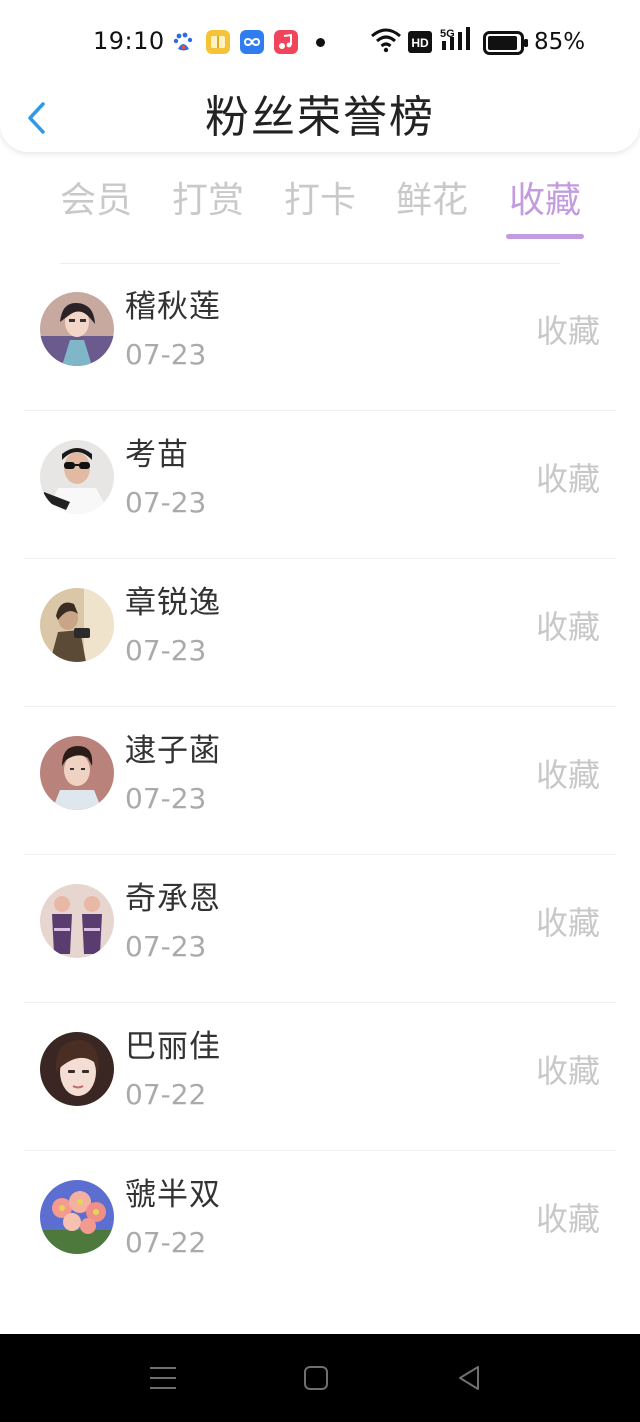 This screenshot has width=640, height=1422. What do you see at coordinates (386, 42) in the screenshot?
I see `wifi-icon` at bounding box center [386, 42].